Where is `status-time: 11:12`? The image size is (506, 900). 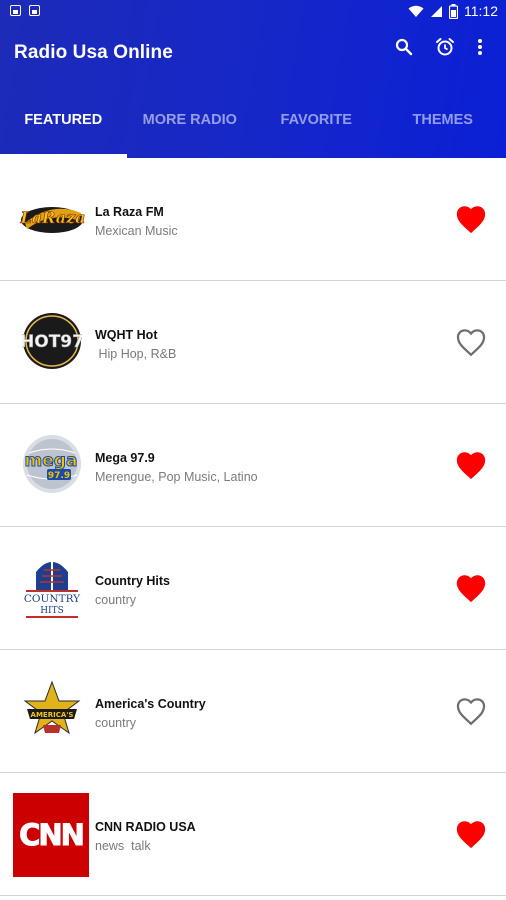 status-time: 11:12 is located at coordinates (481, 11).